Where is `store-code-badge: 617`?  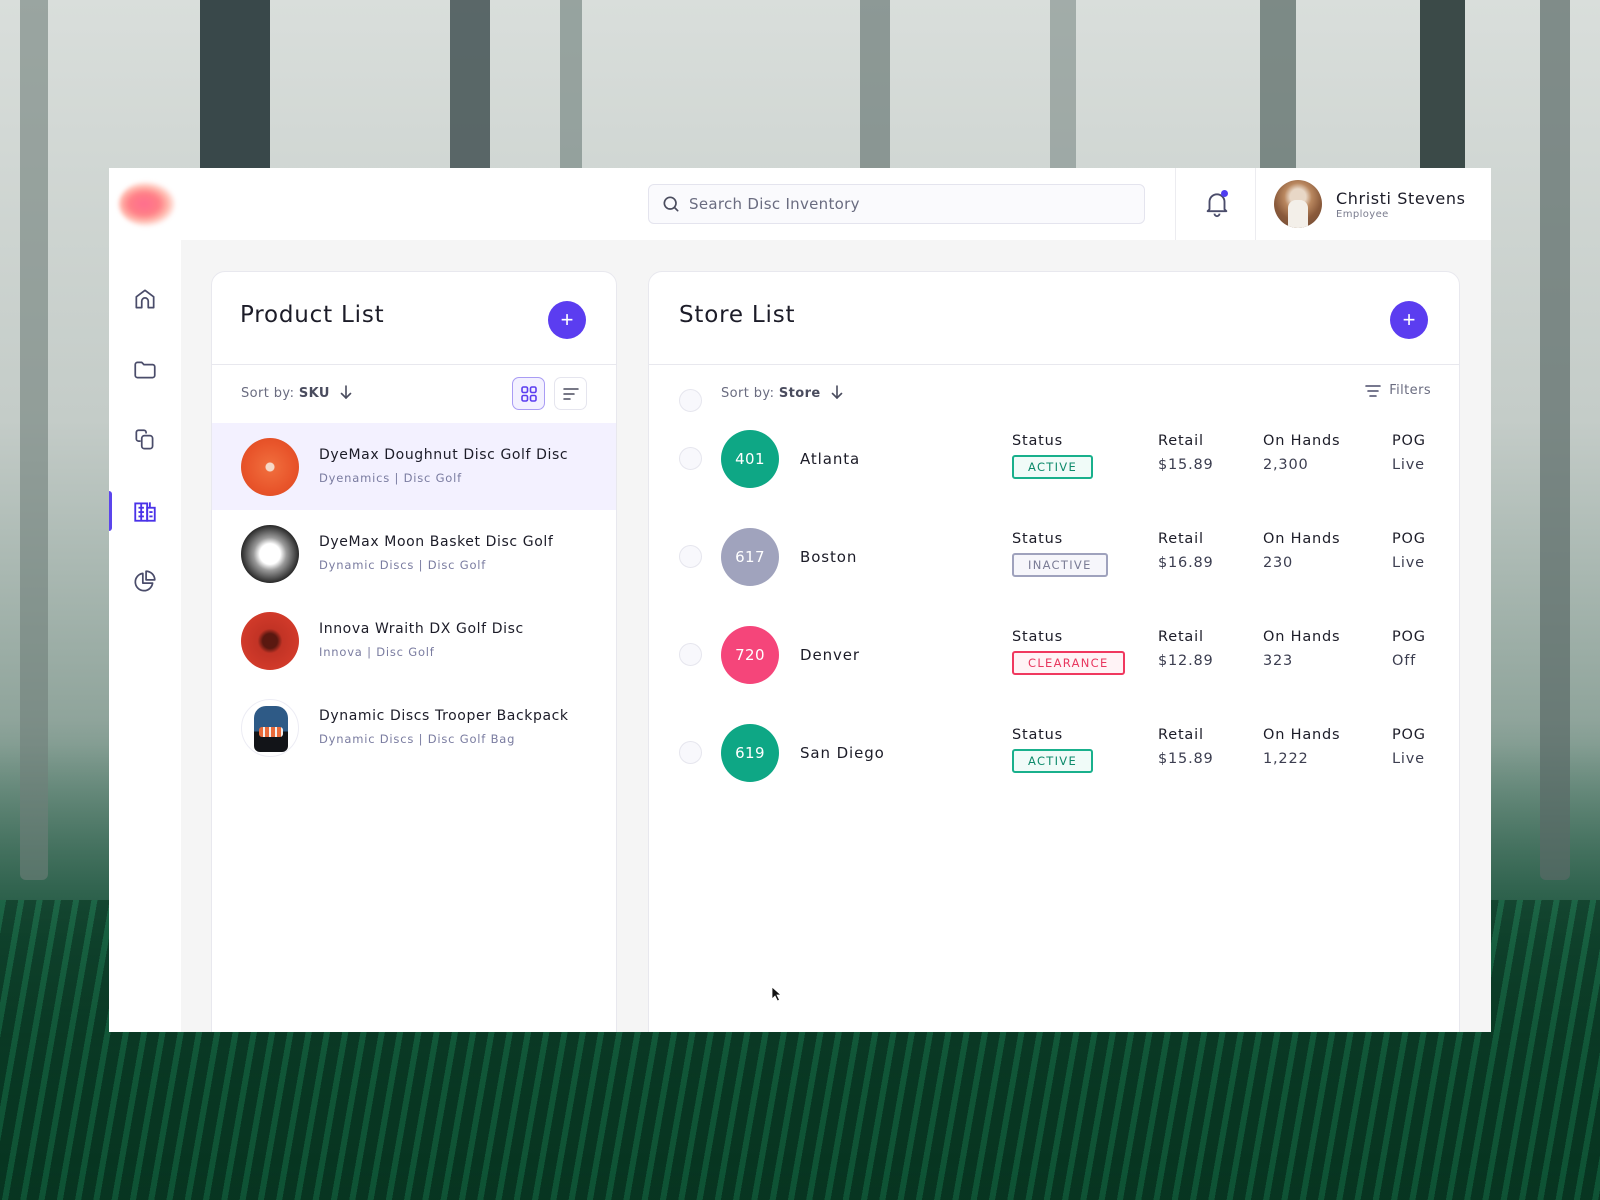
store-code-badge: 617 is located at coordinates (750, 557).